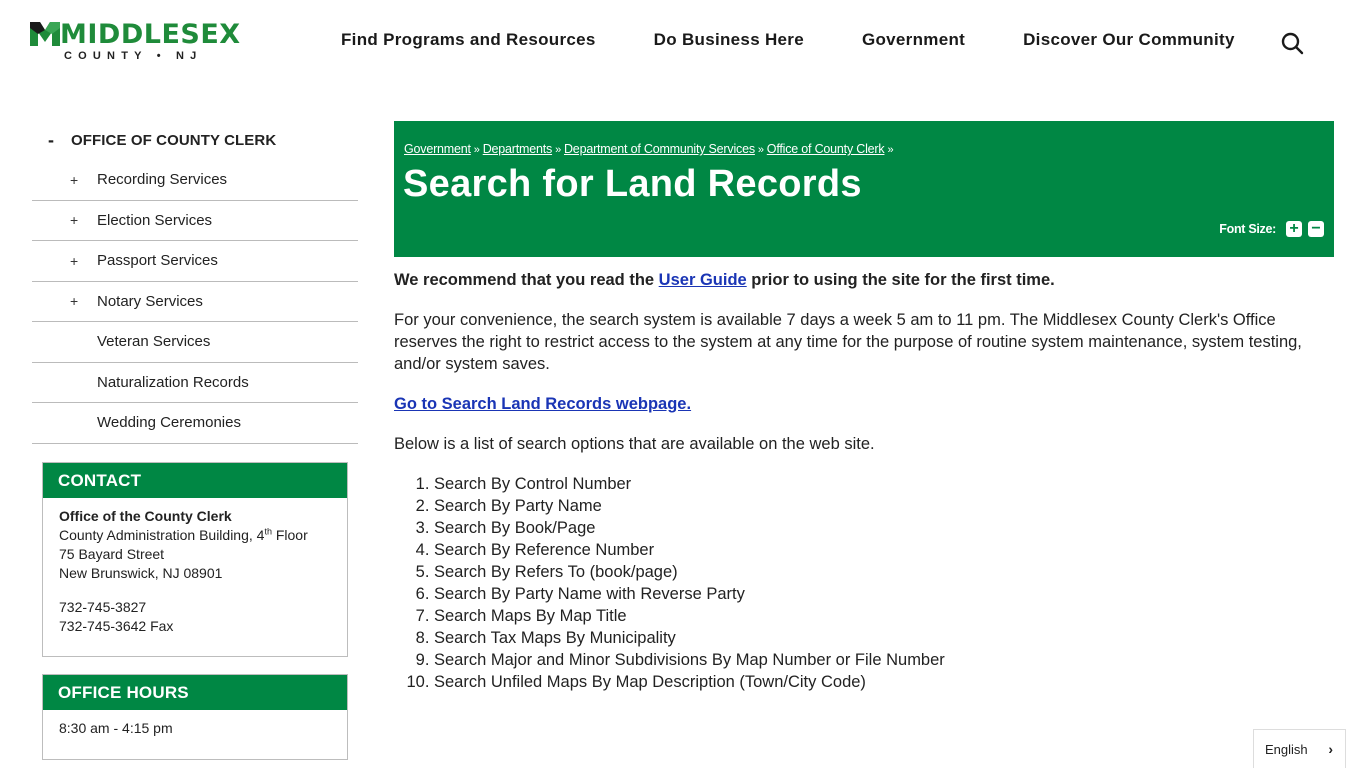 The width and height of the screenshot is (1366, 768). What do you see at coordinates (437, 149) in the screenshot?
I see `breadcrumb-government: Government` at bounding box center [437, 149].